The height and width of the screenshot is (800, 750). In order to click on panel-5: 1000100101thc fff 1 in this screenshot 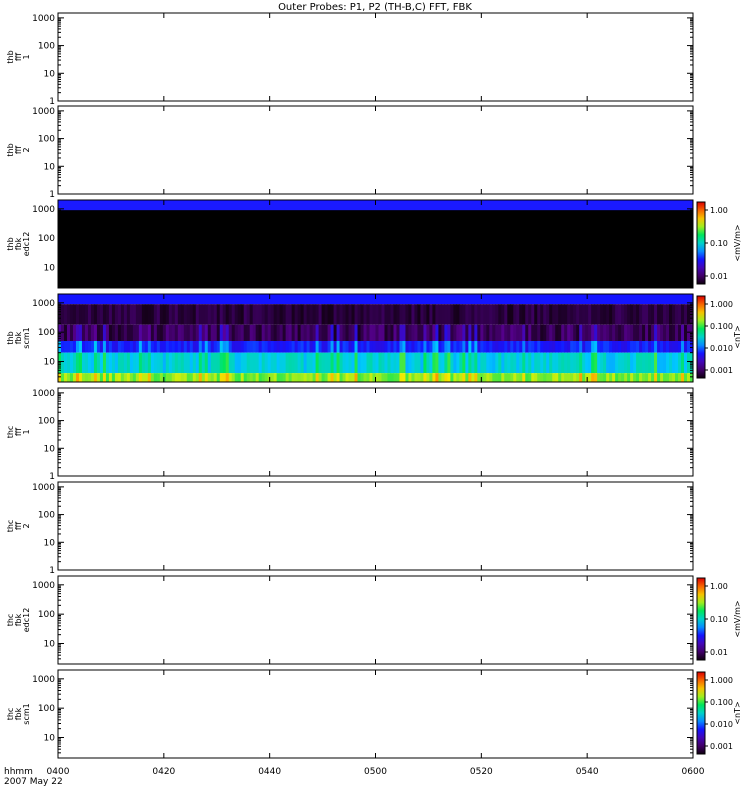, I will do `click(350, 434)`.